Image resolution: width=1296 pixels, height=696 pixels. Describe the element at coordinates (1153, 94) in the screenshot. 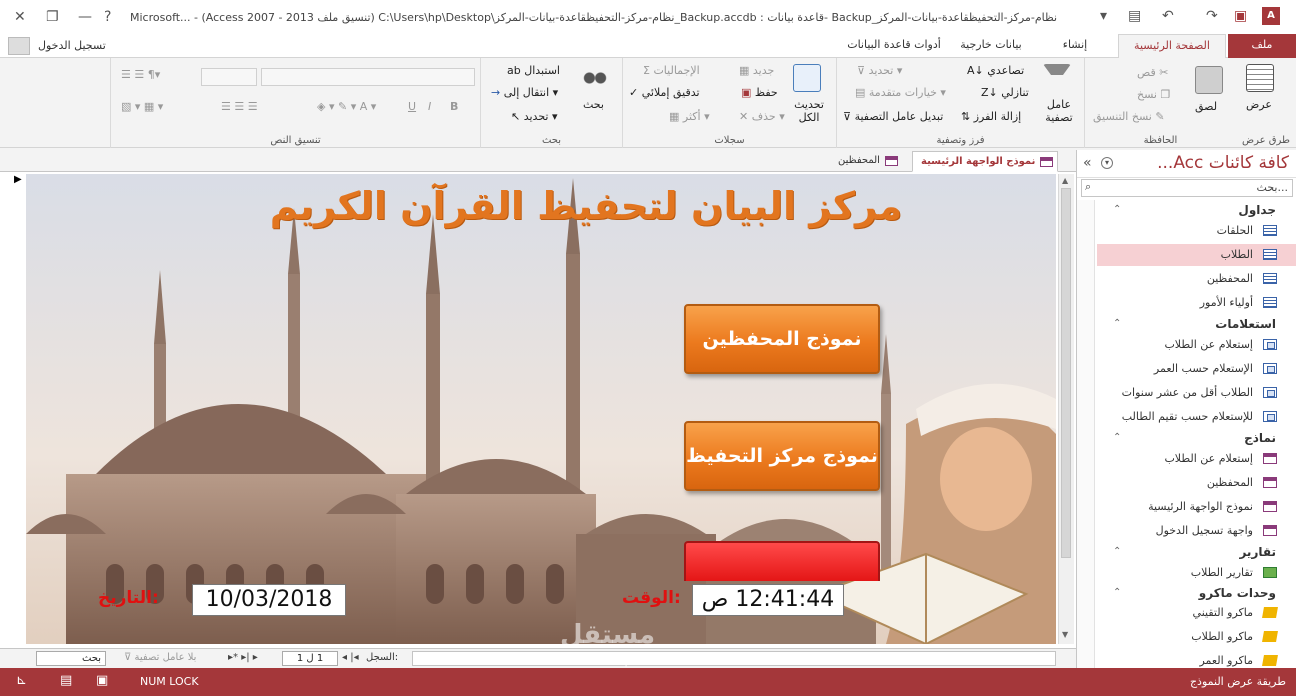

I see `copy-button: ❐ نسخ` at that location.